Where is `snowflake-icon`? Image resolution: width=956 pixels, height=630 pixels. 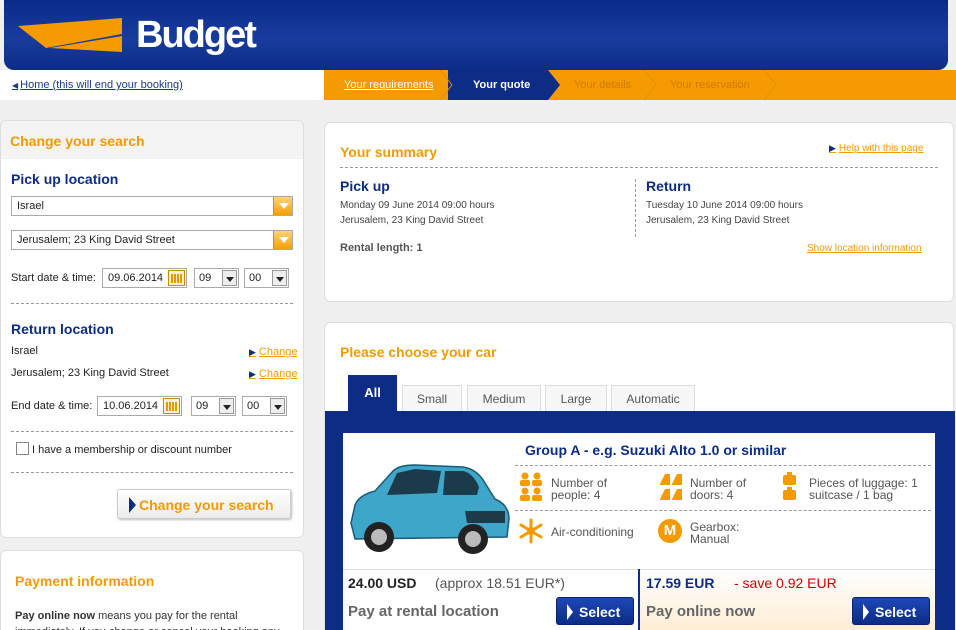 snowflake-icon is located at coordinates (531, 531).